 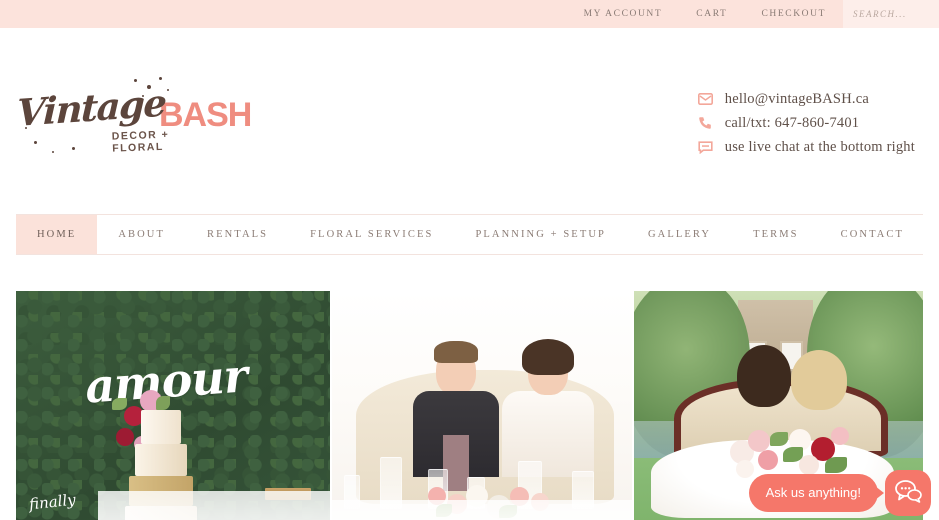 I want to click on dessert-table, so click(x=213, y=505).